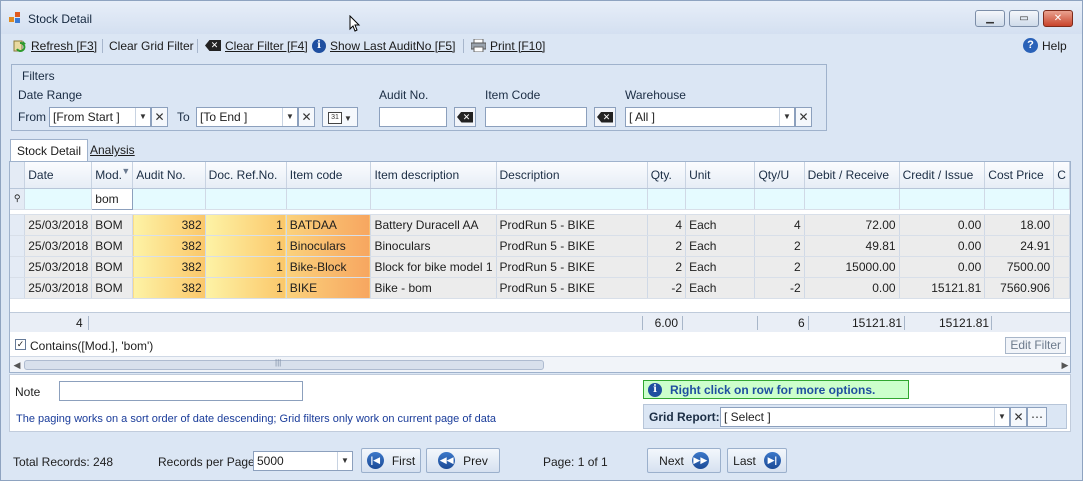 This screenshot has width=1083, height=481. What do you see at coordinates (159, 117) in the screenshot?
I see `clear-from-date-button: ✕` at bounding box center [159, 117].